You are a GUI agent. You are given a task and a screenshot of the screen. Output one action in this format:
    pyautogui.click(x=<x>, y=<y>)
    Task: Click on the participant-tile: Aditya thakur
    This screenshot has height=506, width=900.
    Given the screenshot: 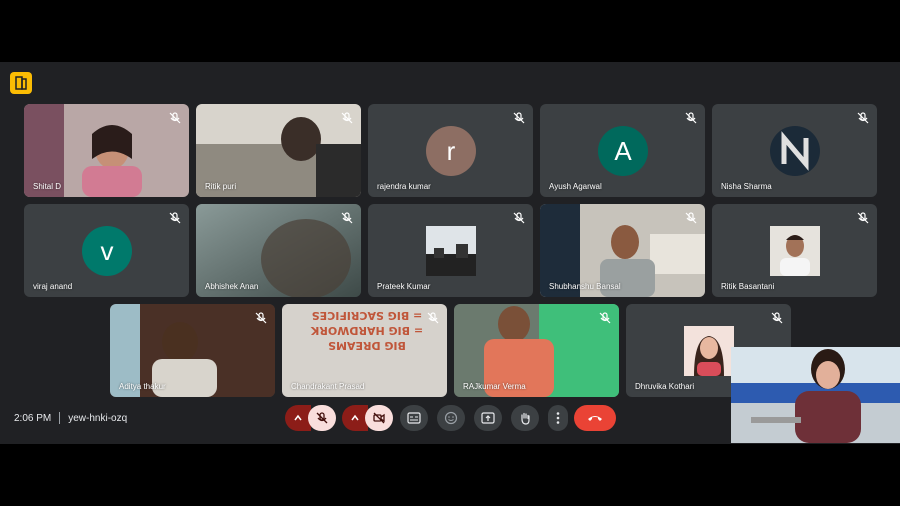 What is the action you would take?
    pyautogui.click(x=192, y=350)
    